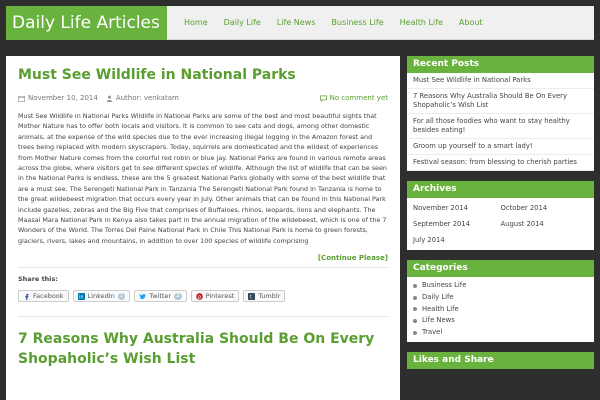 This screenshot has height=400, width=600. I want to click on twitter-icon, so click(142, 296).